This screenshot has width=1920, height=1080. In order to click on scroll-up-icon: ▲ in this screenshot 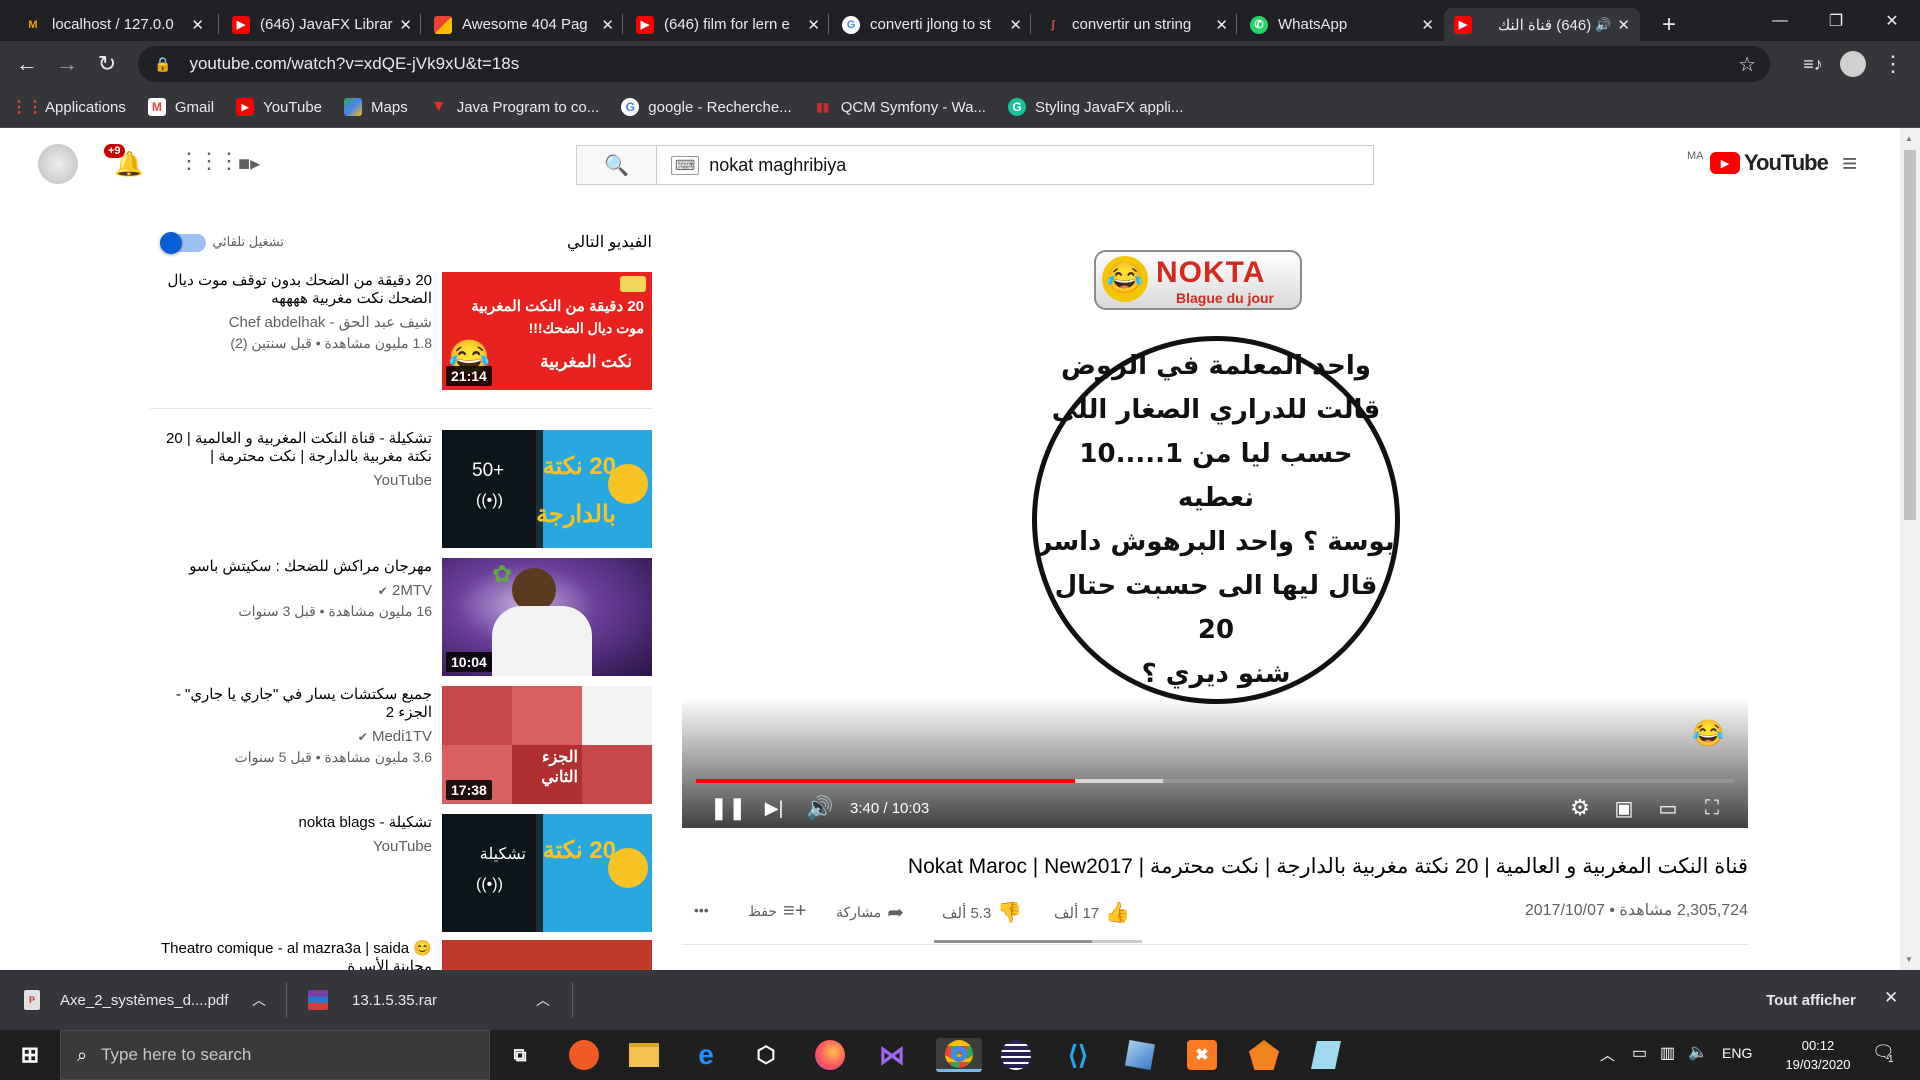, I will do `click(1909, 138)`.